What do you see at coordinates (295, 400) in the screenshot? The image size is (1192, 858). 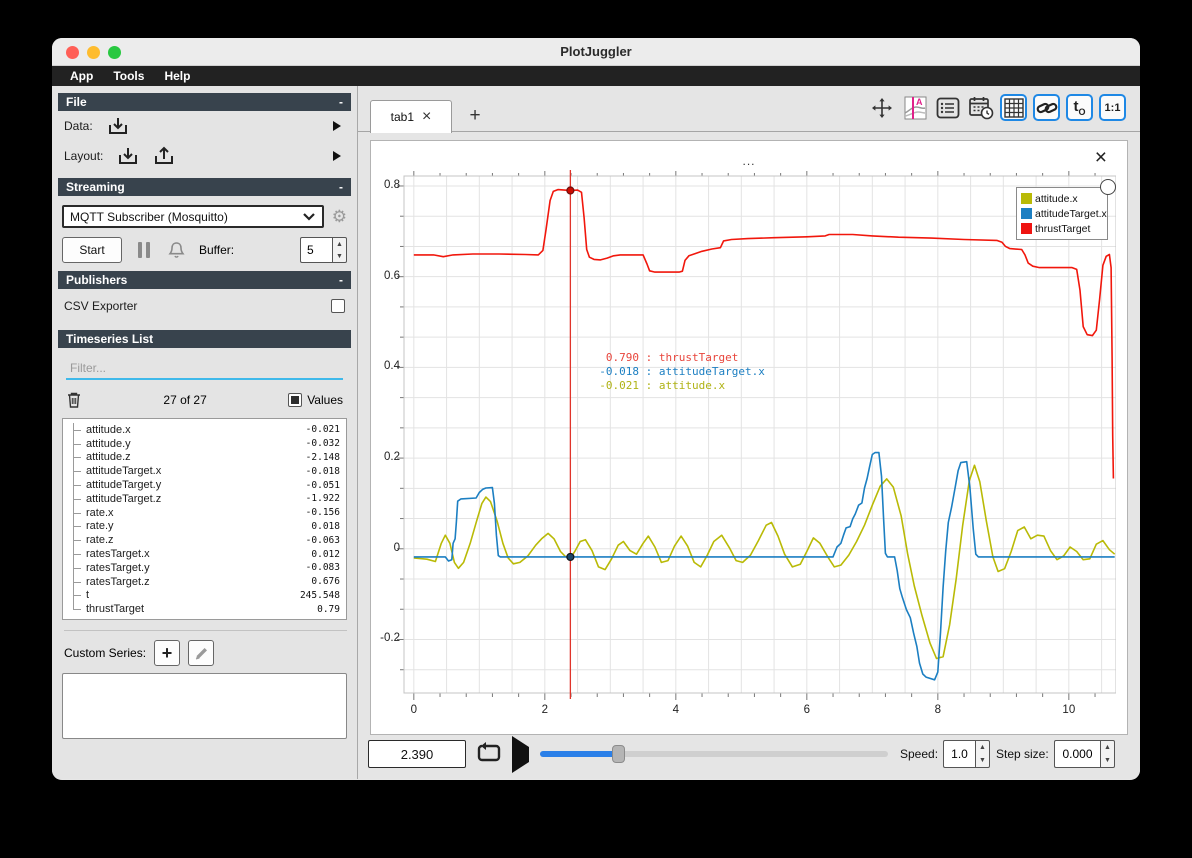 I see `values-checkbox` at bounding box center [295, 400].